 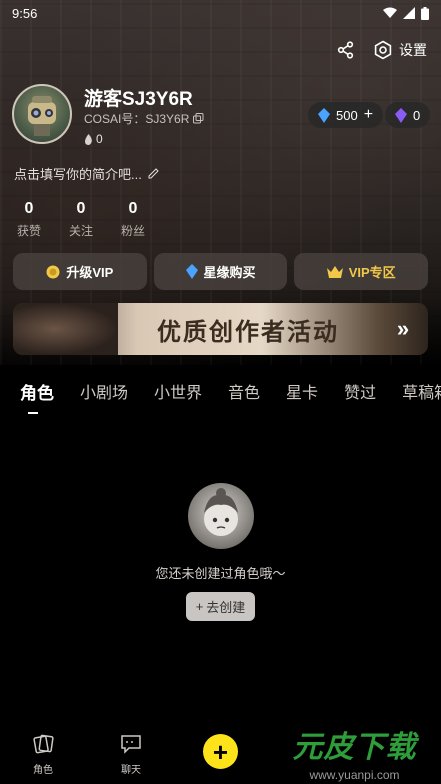 I want to click on cosai-id-text: COSAI号：SJ3Y6R, so click(x=137, y=119).